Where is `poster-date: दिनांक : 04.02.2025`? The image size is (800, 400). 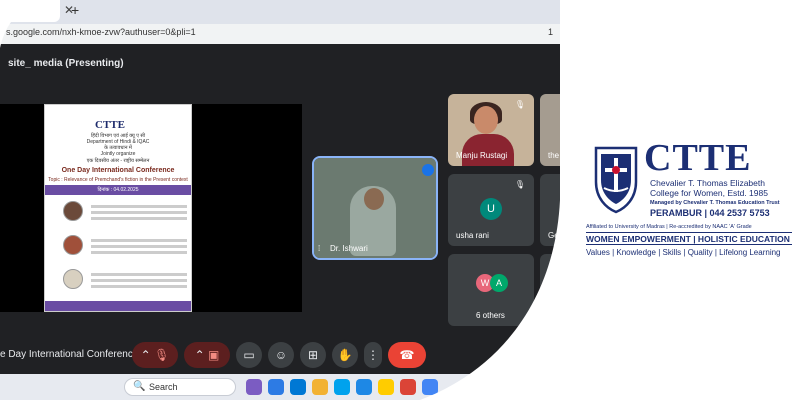
poster-date: दिनांक : 04.02.2025 is located at coordinates (118, 190).